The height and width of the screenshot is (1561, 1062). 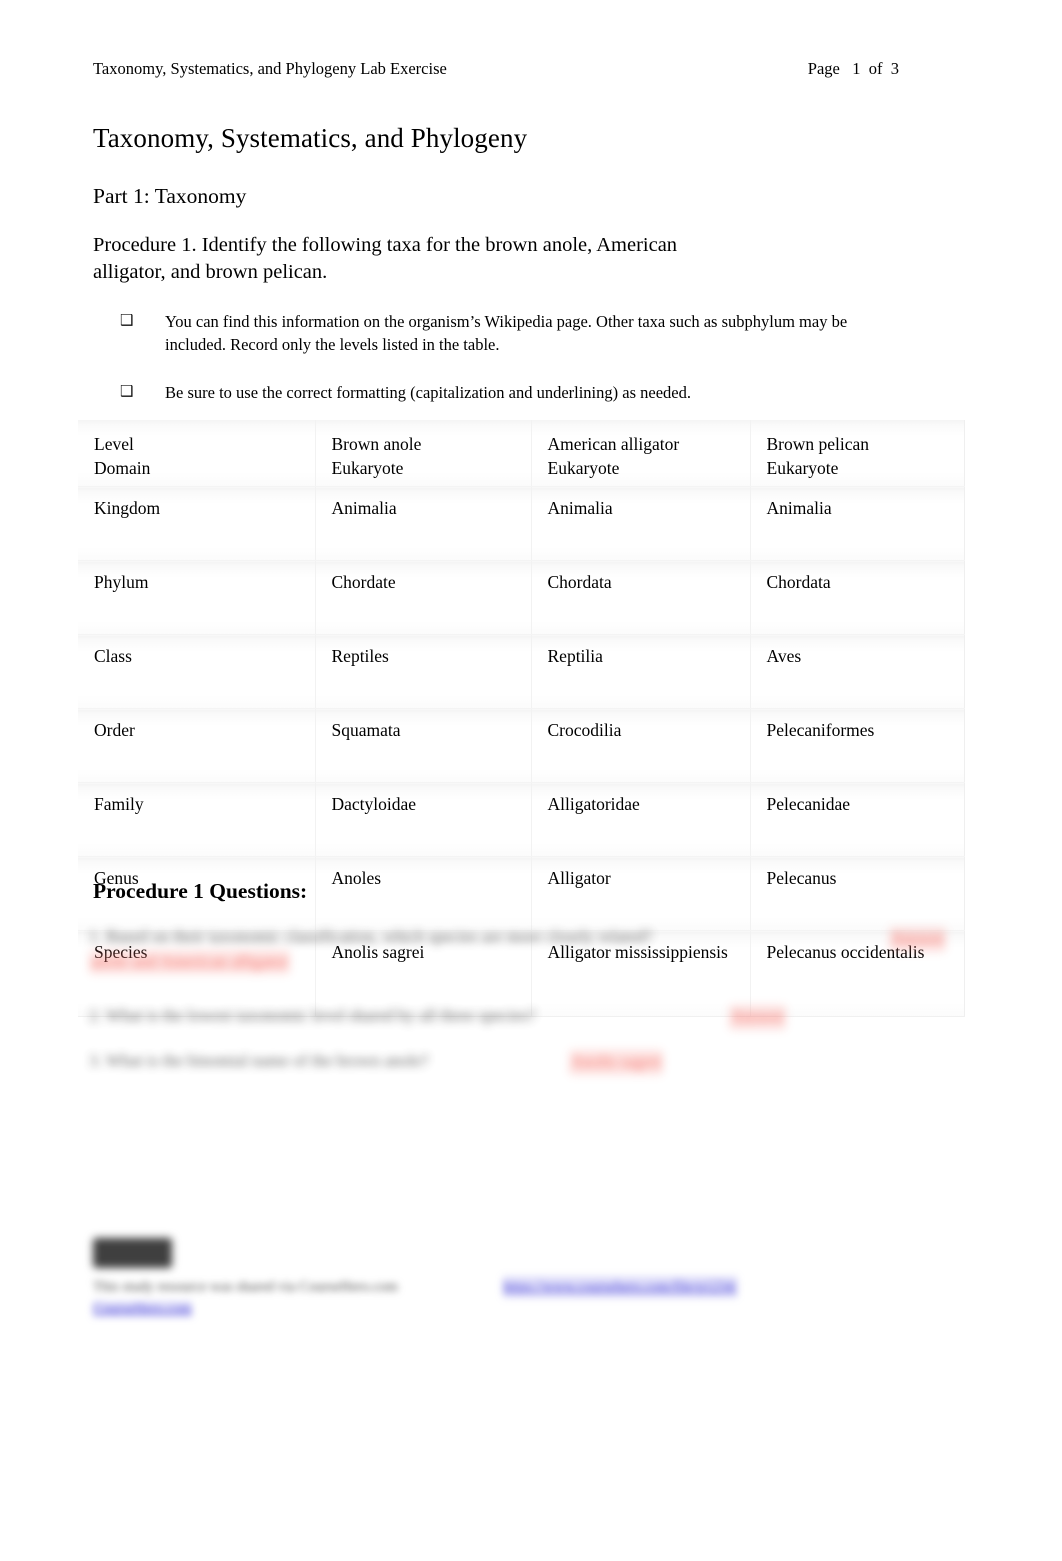 I want to click on table-cell-level: Phylum, so click(x=197, y=598).